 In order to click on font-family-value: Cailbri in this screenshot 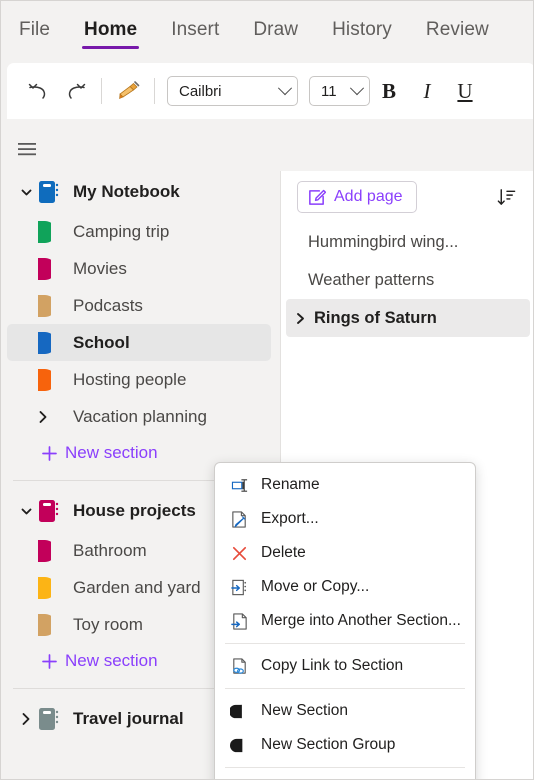, I will do `click(200, 91)`.